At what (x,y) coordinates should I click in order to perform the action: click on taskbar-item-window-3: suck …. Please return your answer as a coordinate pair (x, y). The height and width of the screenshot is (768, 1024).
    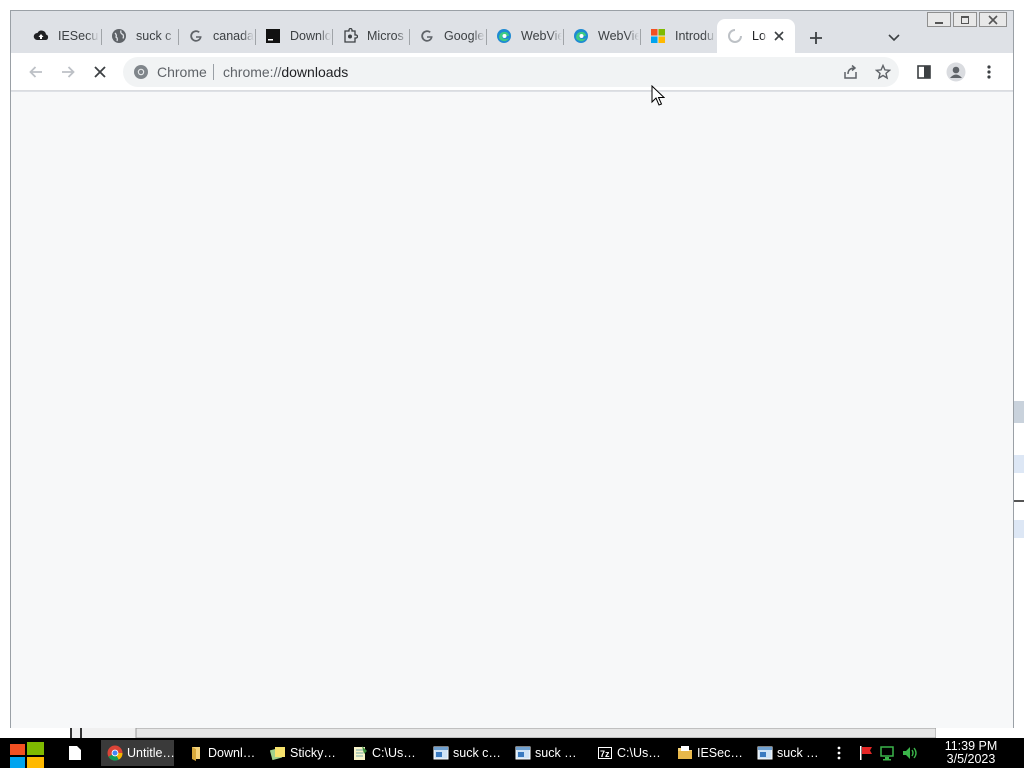
    Looking at the image, I should click on (788, 753).